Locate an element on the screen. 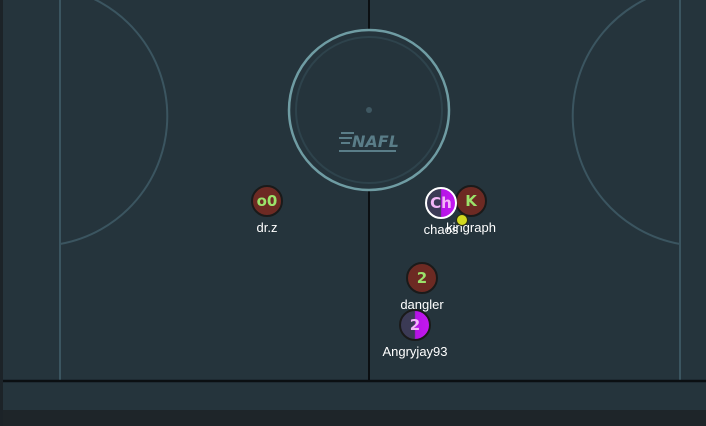 This screenshot has width=706, height=426. player-token: o0 is located at coordinates (267, 201).